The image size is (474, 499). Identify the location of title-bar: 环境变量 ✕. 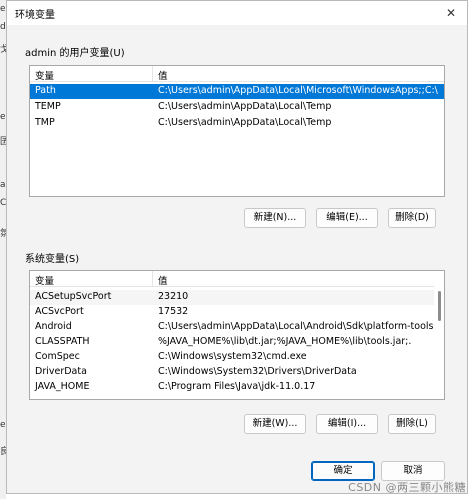
(237, 13).